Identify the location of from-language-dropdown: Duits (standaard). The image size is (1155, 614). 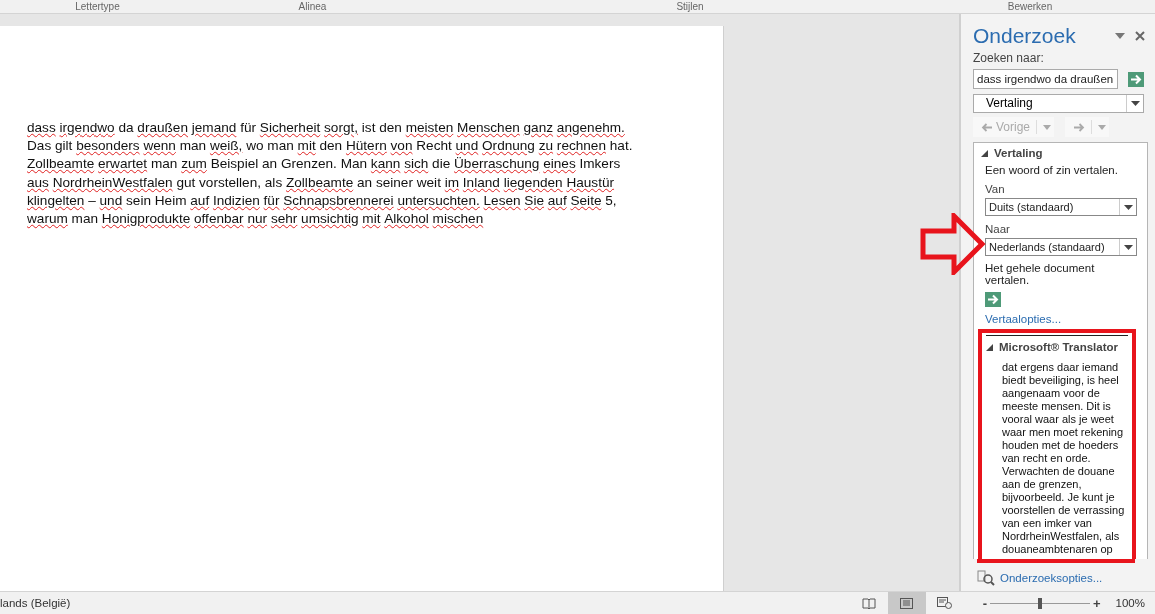
(1061, 207).